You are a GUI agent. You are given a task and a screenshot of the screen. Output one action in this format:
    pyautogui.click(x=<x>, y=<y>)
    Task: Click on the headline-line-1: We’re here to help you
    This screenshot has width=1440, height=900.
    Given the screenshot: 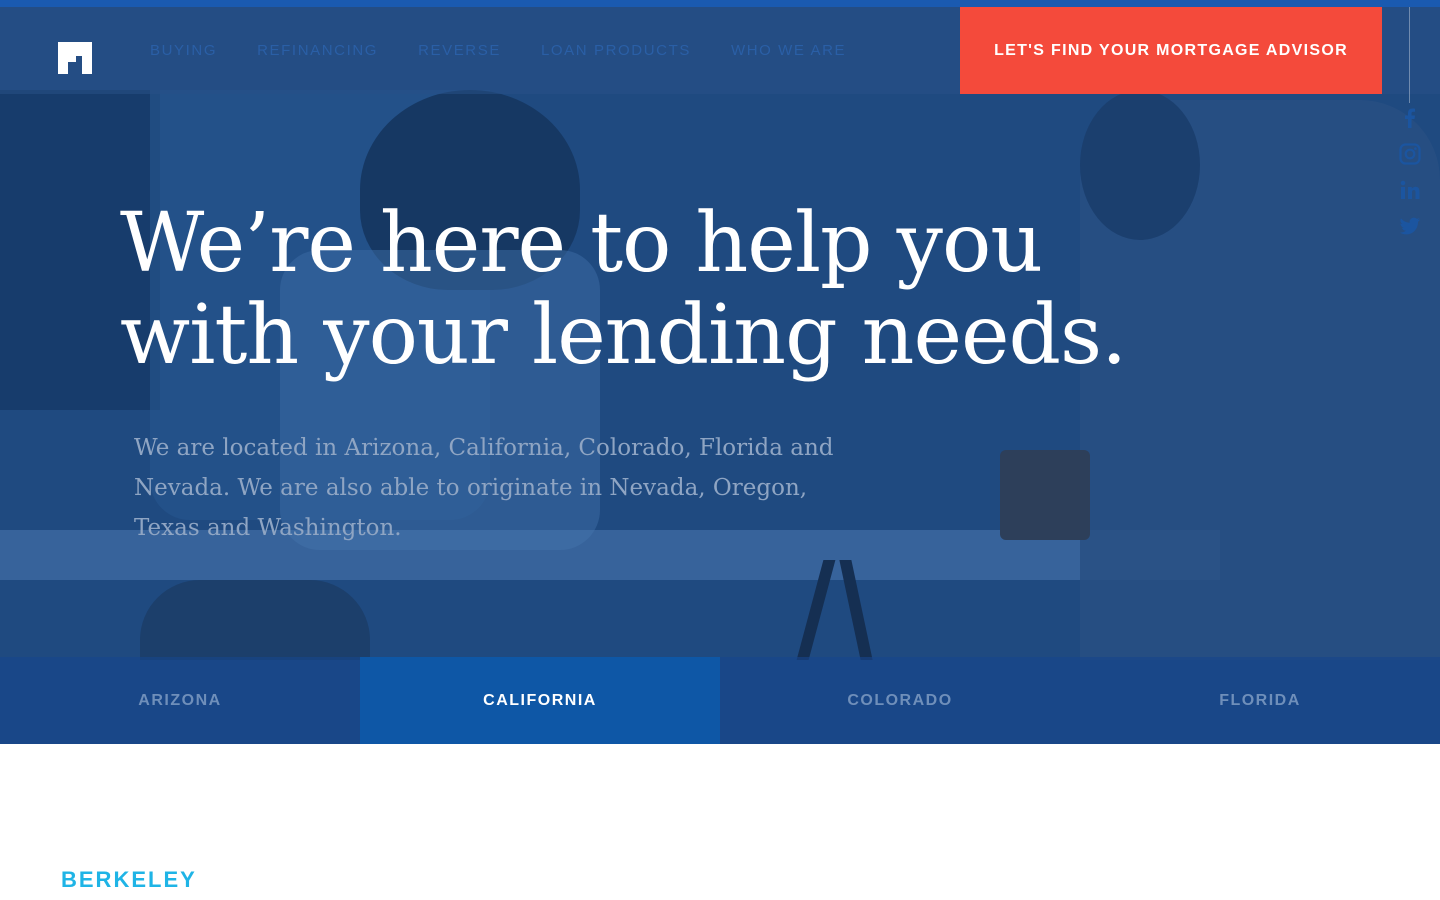 What is the action you would take?
    pyautogui.click(x=581, y=243)
    